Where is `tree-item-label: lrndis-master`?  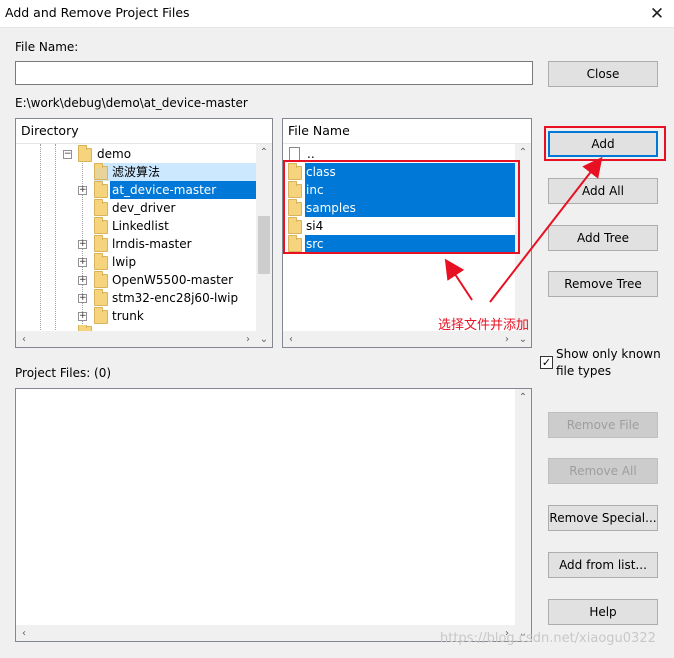 tree-item-label: lrndis-master is located at coordinates (152, 244).